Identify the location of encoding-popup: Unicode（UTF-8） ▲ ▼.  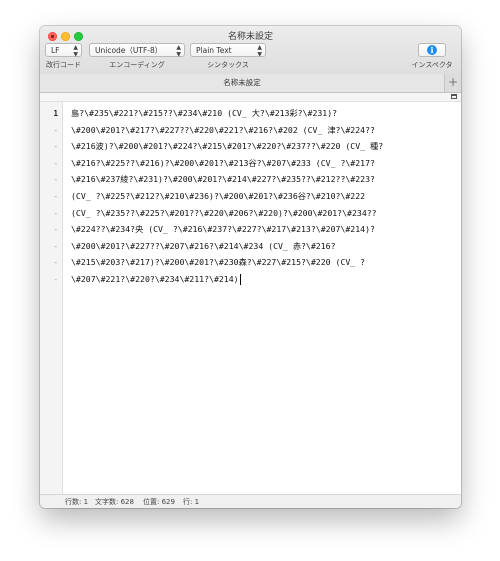
(137, 50).